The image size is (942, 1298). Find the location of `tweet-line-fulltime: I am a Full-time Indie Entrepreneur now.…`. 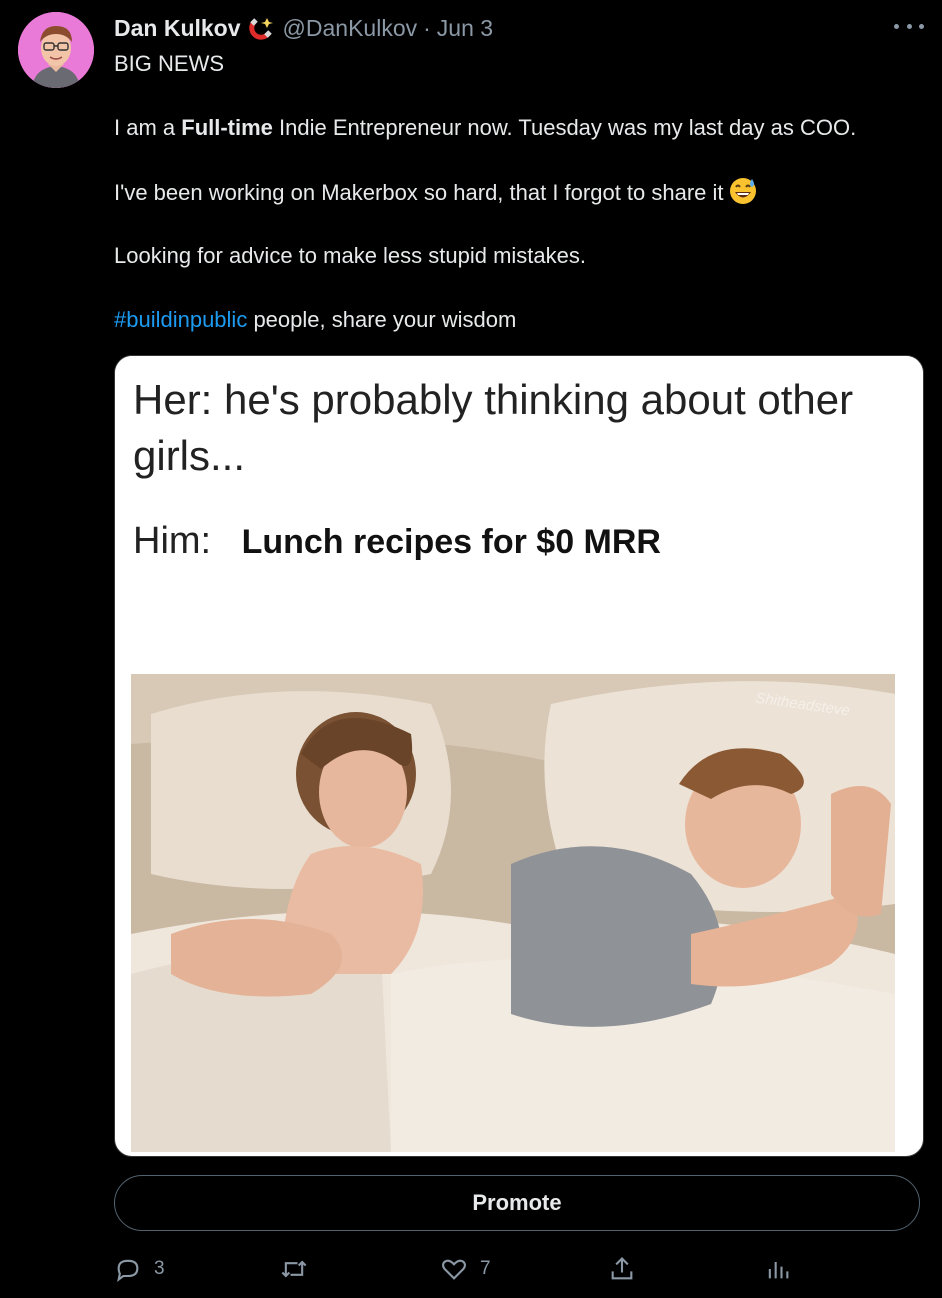

tweet-line-fulltime: I am a Full-time Indie Entrepreneur now.… is located at coordinates (485, 127).